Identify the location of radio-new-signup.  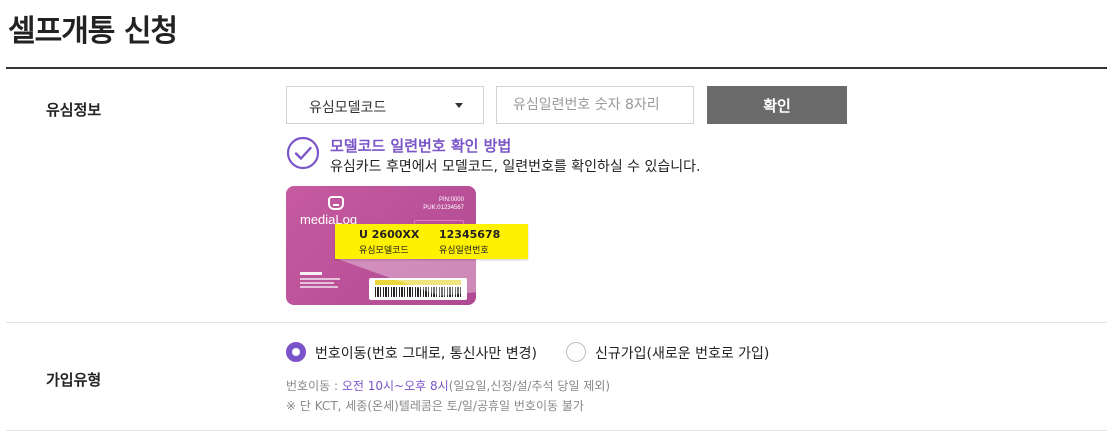
(576, 352).